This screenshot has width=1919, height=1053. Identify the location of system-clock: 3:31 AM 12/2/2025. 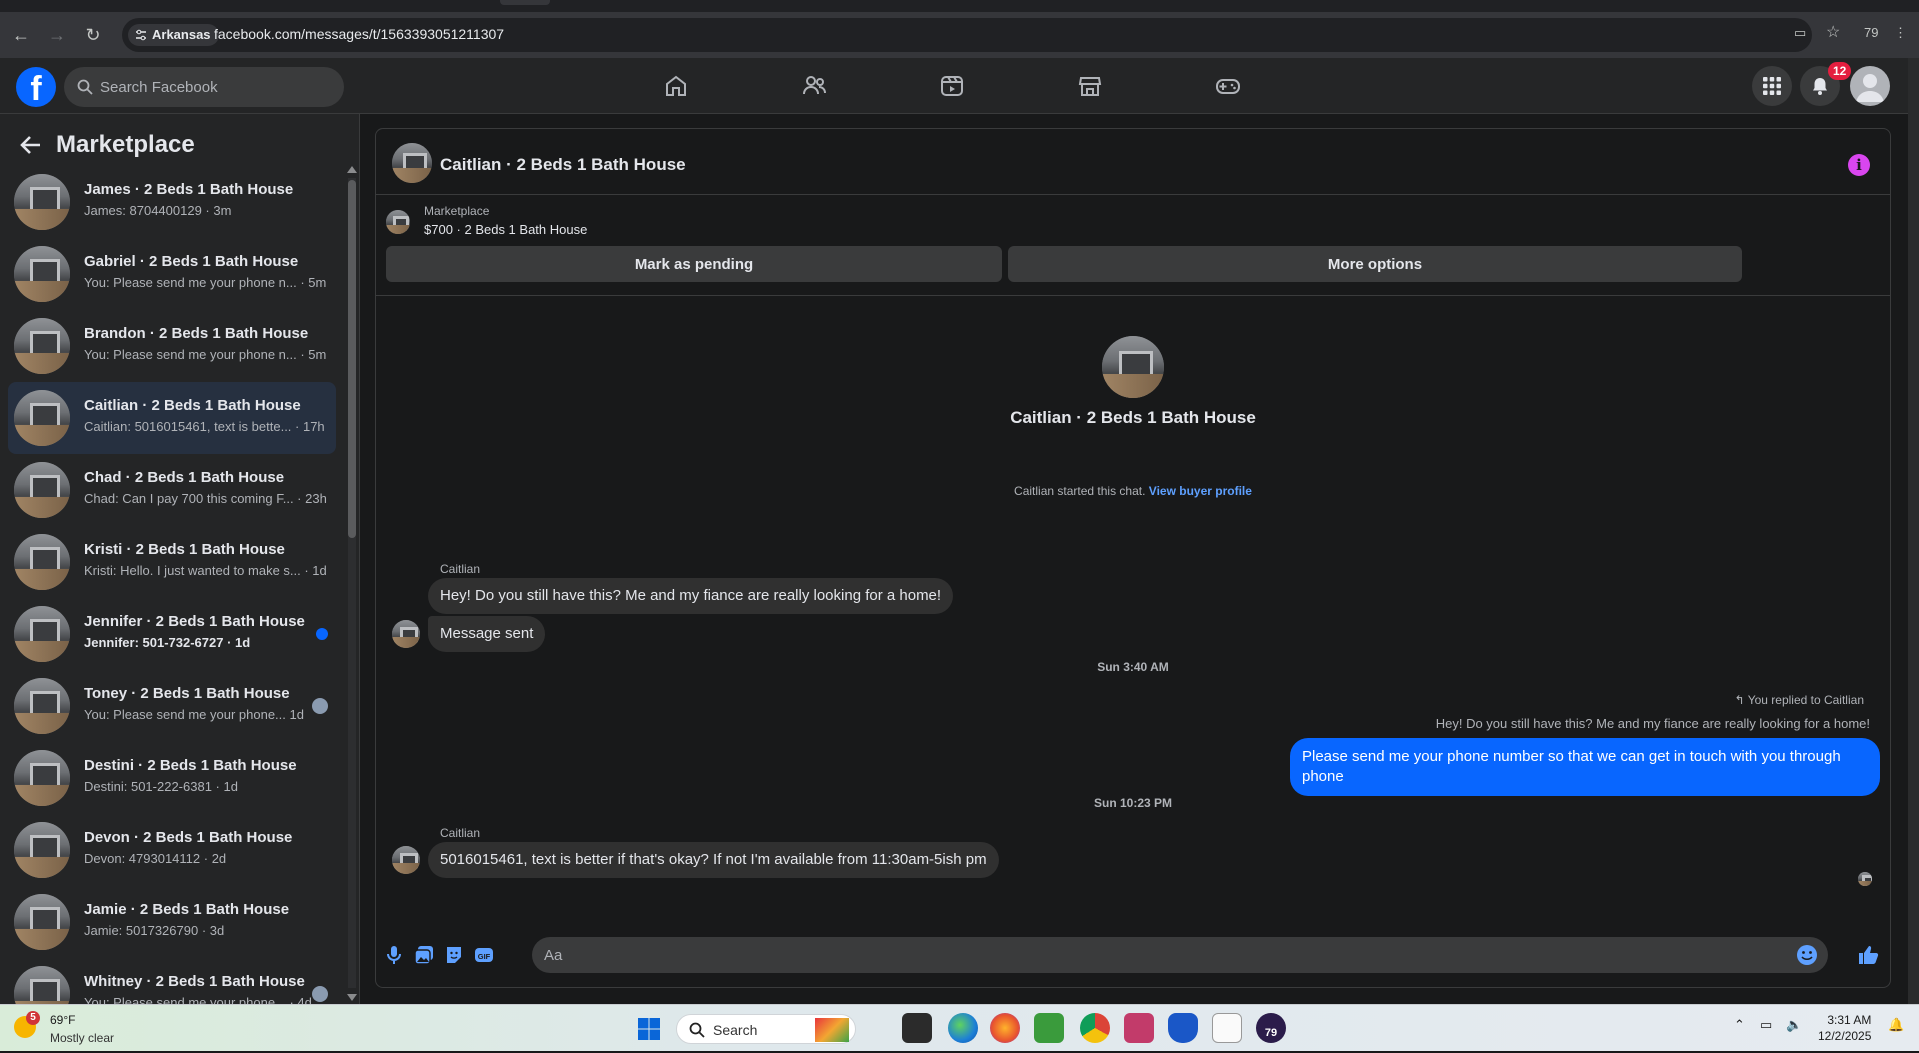
(1844, 1028).